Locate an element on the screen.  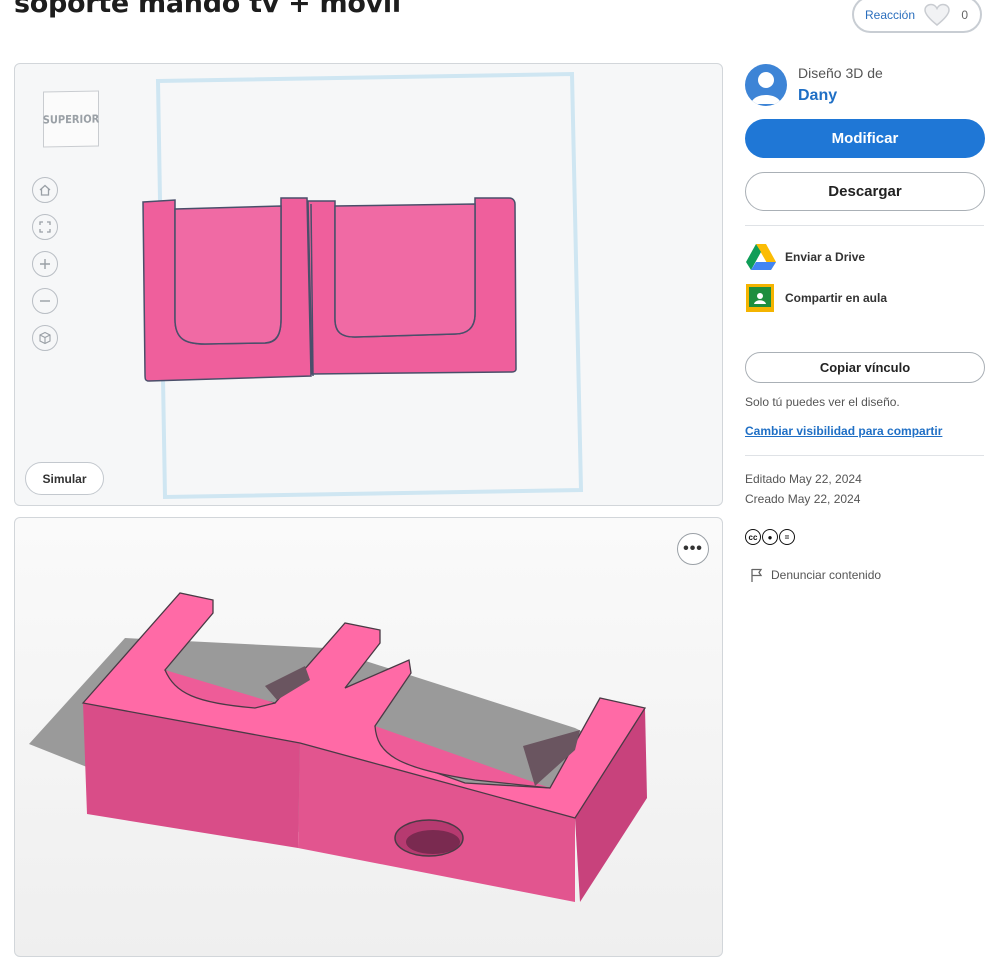
heart-icon is located at coordinates (937, 14).